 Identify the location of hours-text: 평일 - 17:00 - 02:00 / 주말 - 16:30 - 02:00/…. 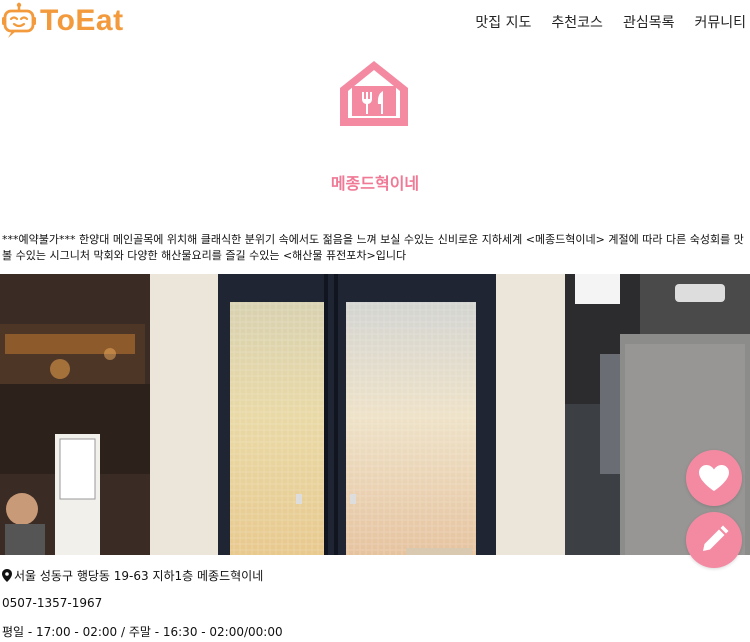
(142, 632).